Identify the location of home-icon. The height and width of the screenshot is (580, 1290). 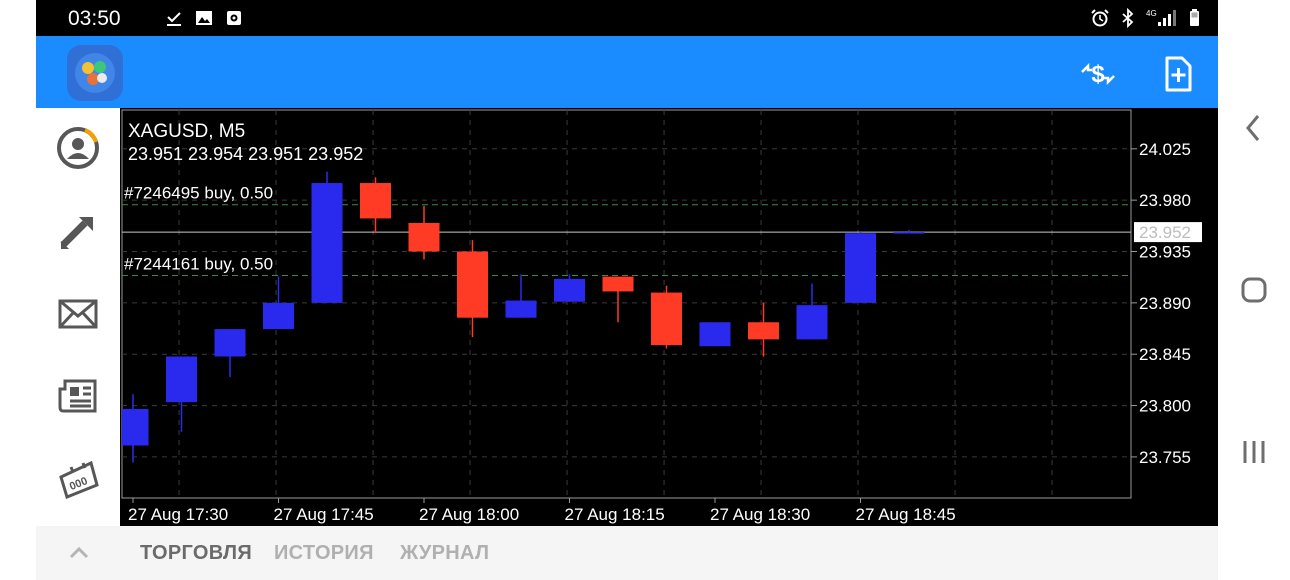
(1254, 290).